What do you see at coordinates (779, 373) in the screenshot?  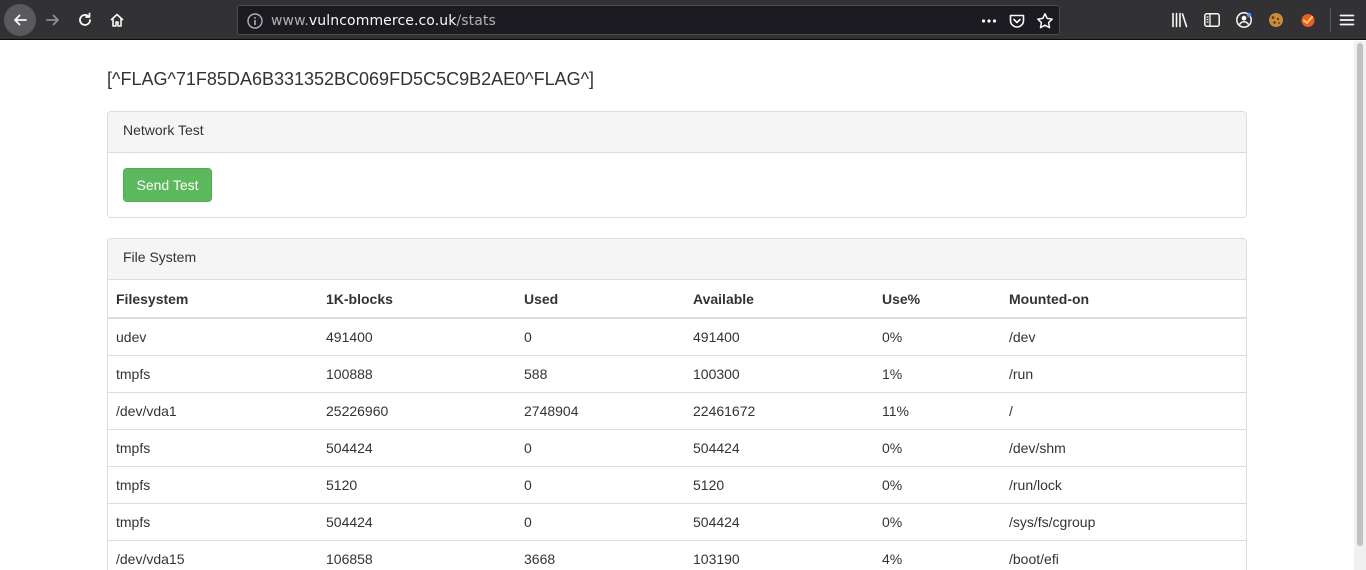 I see `cell-available: 100300` at bounding box center [779, 373].